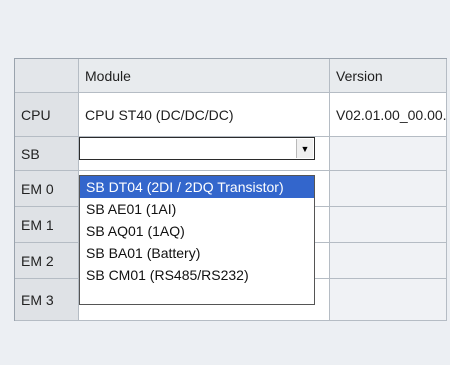  What do you see at coordinates (197, 209) in the screenshot?
I see `dropdown-option: SB AE01 (1AI)` at bounding box center [197, 209].